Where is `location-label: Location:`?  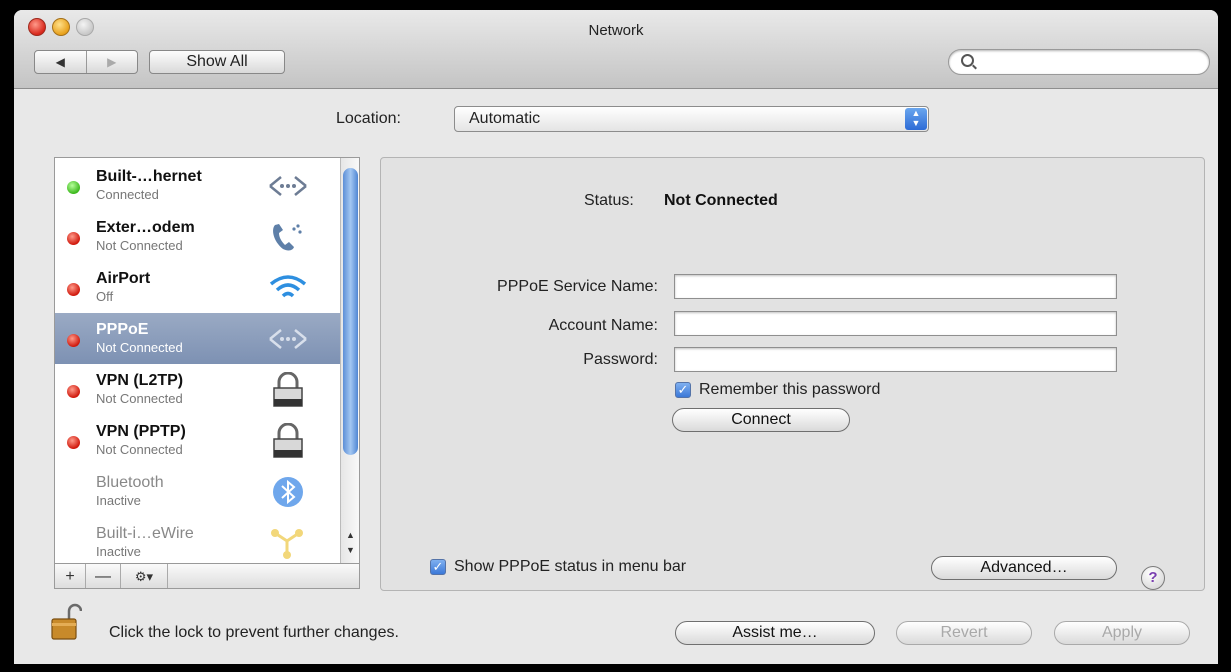 location-label: Location: is located at coordinates (368, 118).